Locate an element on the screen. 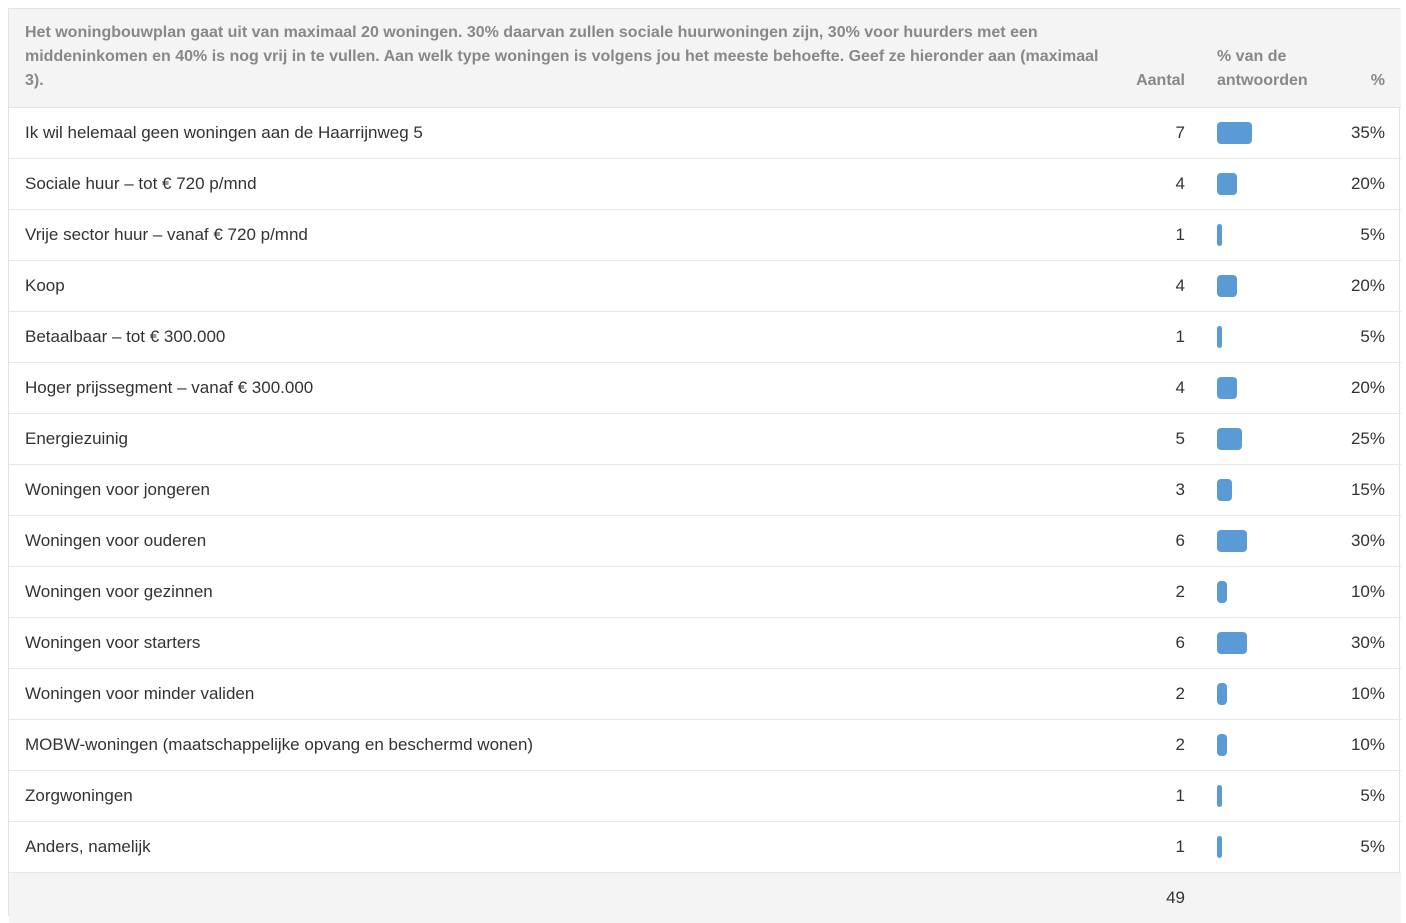 This screenshot has width=1406, height=923. answer-label: Hoger prijssegment – vanaf € 300.000 is located at coordinates (559, 388).